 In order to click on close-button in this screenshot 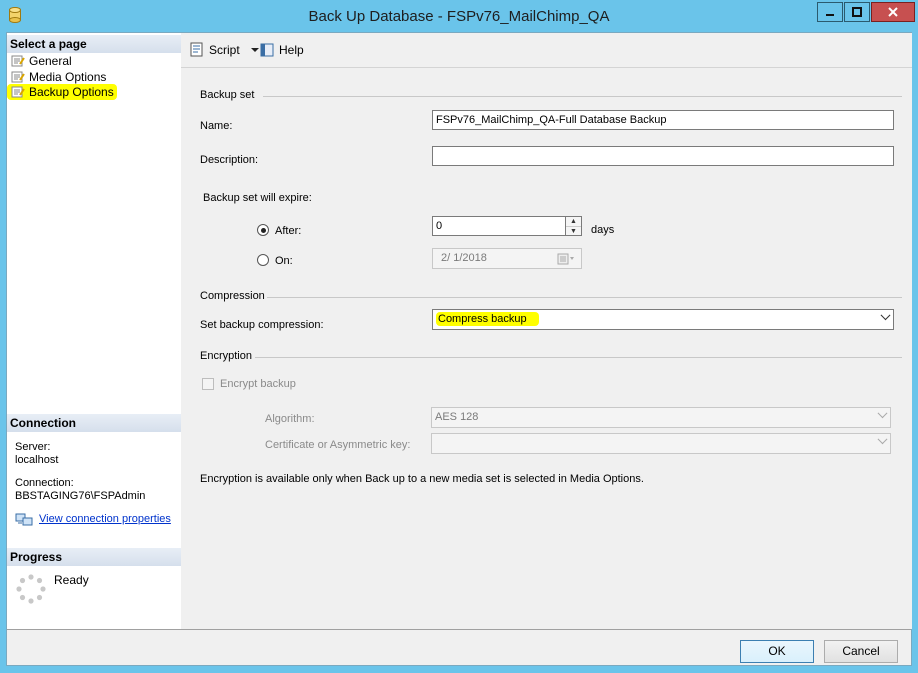, I will do `click(893, 12)`.